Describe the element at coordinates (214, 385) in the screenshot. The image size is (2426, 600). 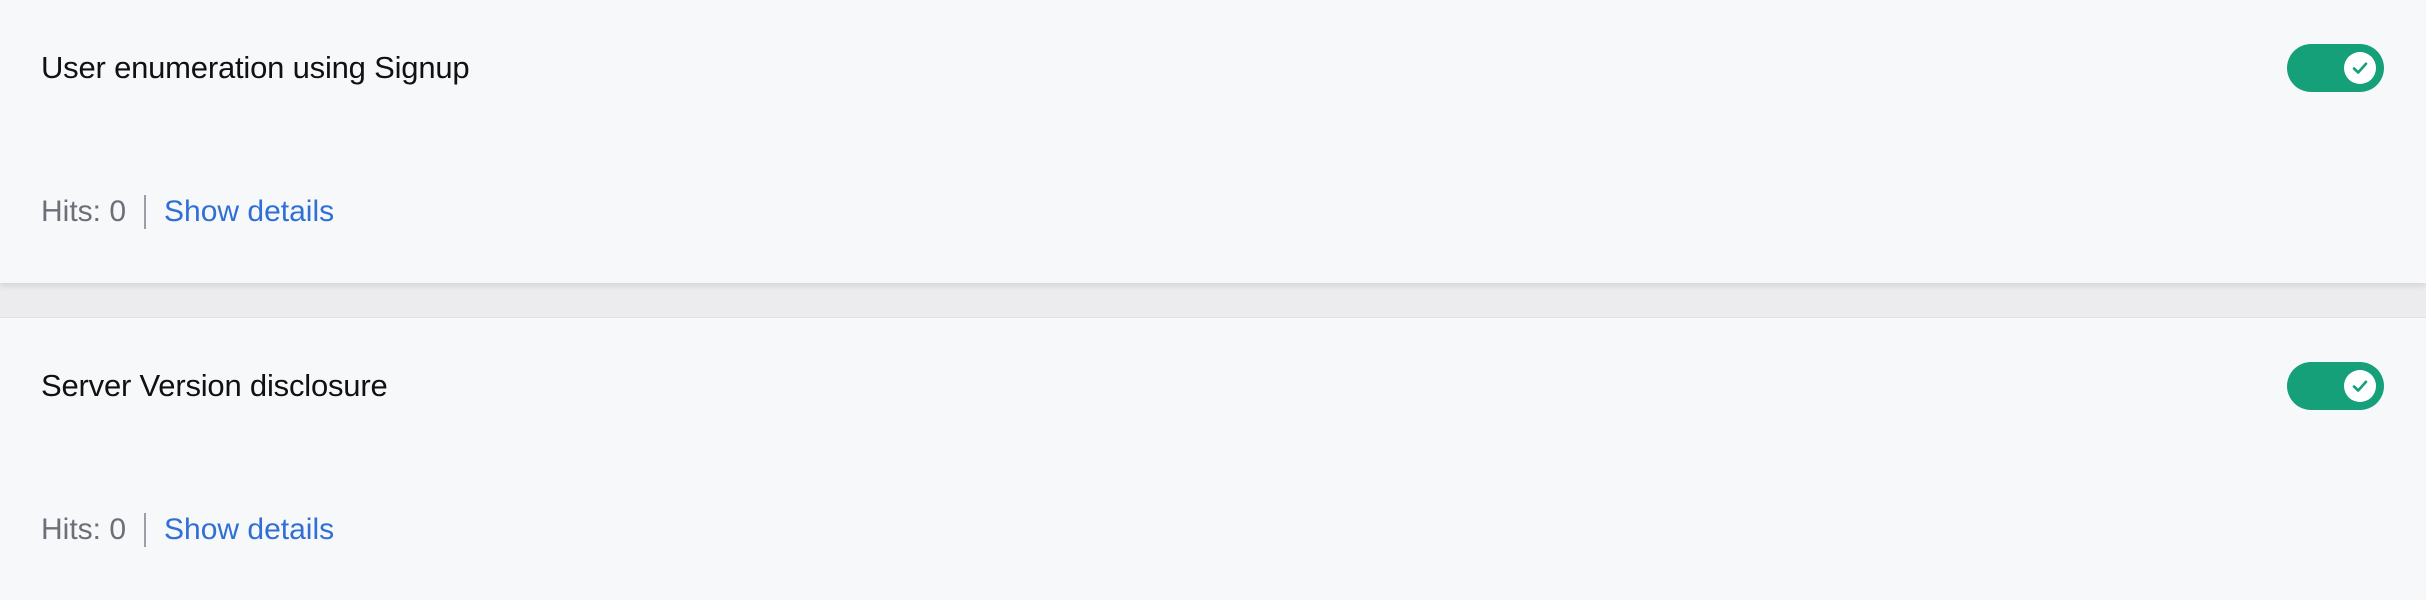
I see `rule-title: Server Version disclosure` at that location.